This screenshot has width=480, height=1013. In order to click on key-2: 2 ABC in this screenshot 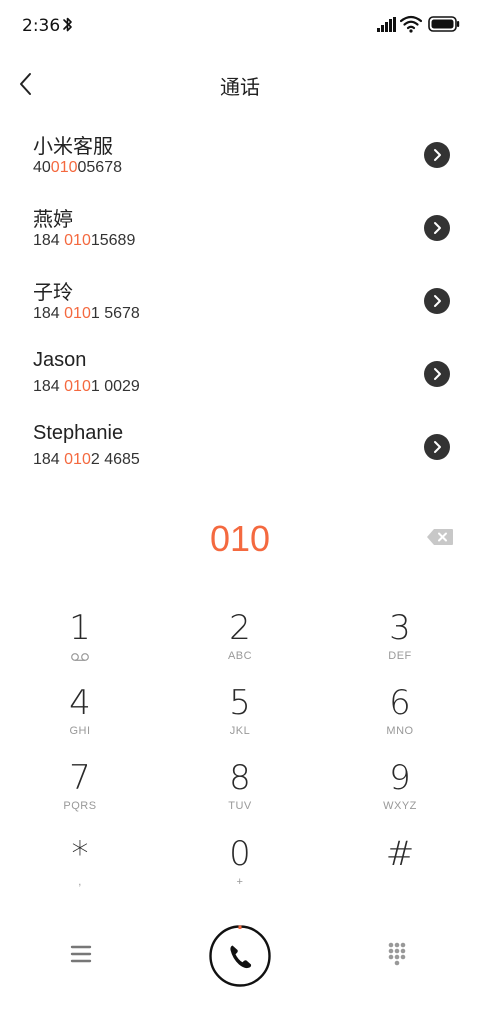, I will do `click(240, 643)`.